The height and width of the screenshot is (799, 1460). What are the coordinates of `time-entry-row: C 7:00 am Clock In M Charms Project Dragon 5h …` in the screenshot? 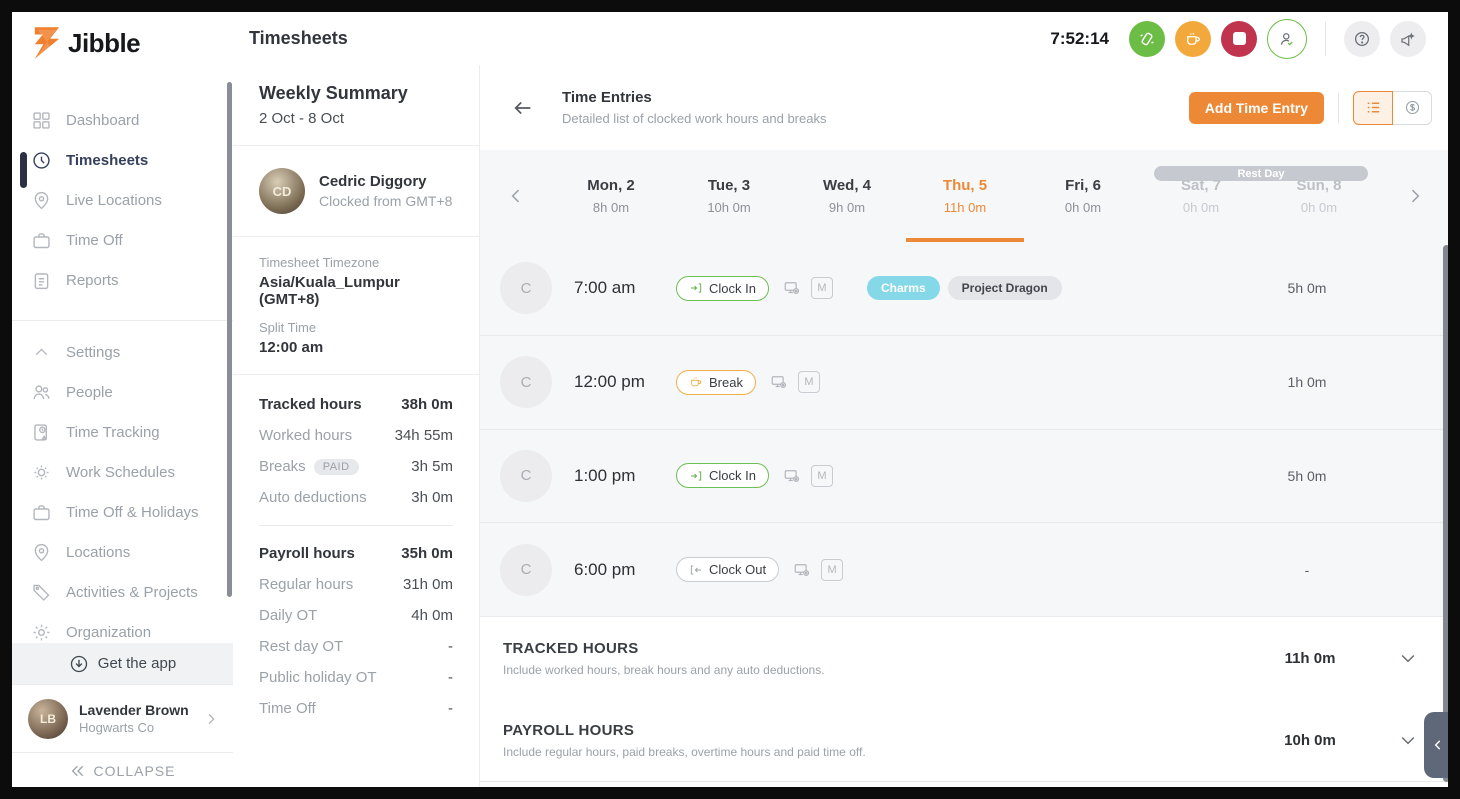 It's located at (964, 289).